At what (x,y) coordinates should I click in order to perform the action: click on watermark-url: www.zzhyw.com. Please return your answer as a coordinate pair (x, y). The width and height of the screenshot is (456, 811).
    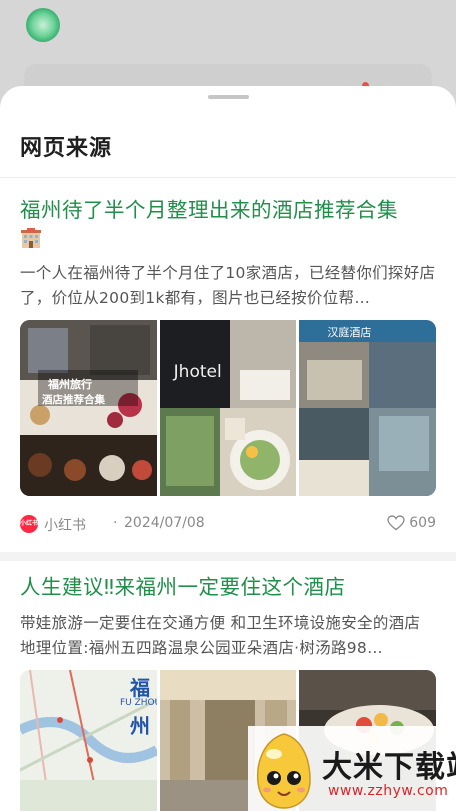
    Looking at the image, I should click on (388, 791).